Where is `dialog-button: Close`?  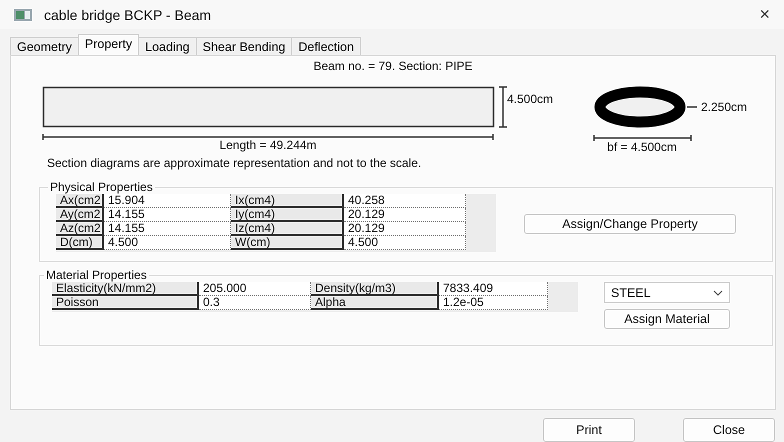
dialog-button: Close is located at coordinates (729, 430).